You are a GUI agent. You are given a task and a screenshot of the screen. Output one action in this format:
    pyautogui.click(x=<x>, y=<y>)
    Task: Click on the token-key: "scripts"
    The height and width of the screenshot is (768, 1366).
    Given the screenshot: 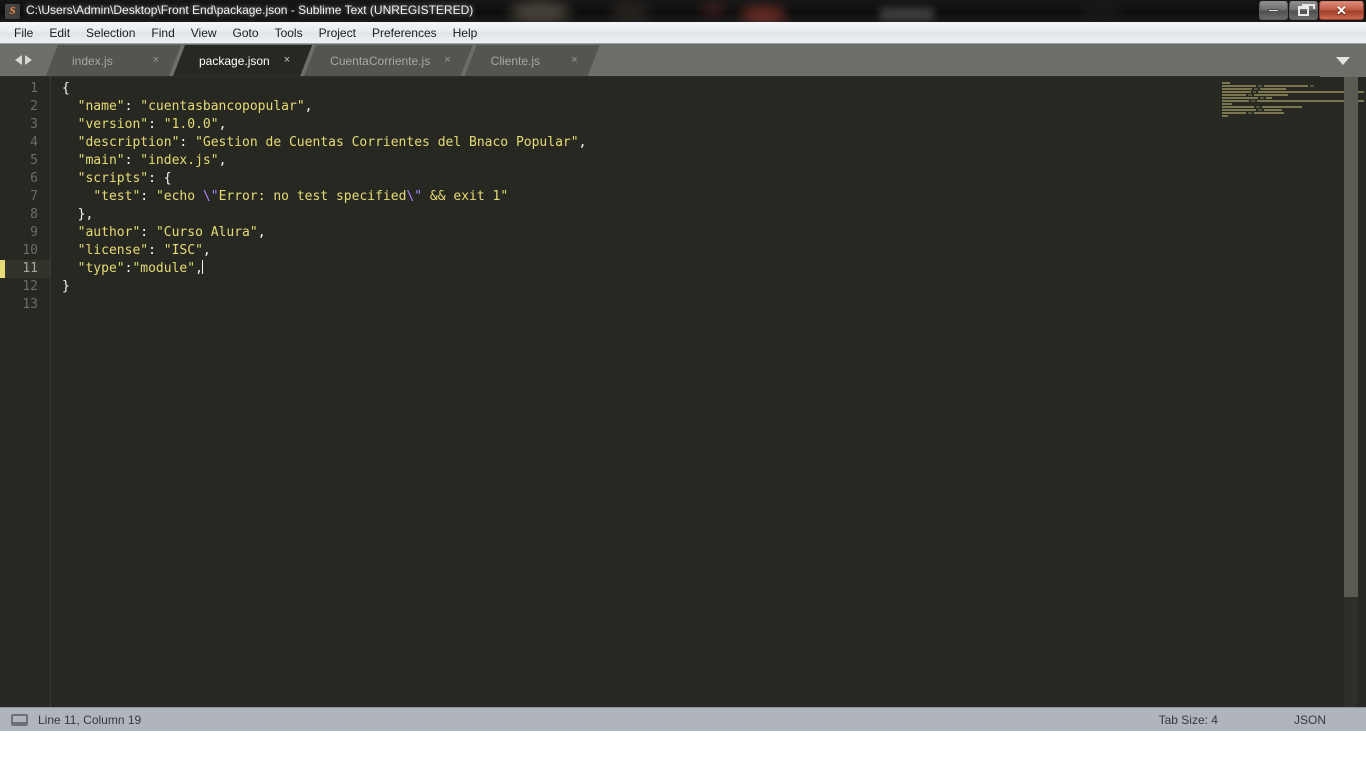 What is the action you would take?
    pyautogui.click(x=113, y=178)
    